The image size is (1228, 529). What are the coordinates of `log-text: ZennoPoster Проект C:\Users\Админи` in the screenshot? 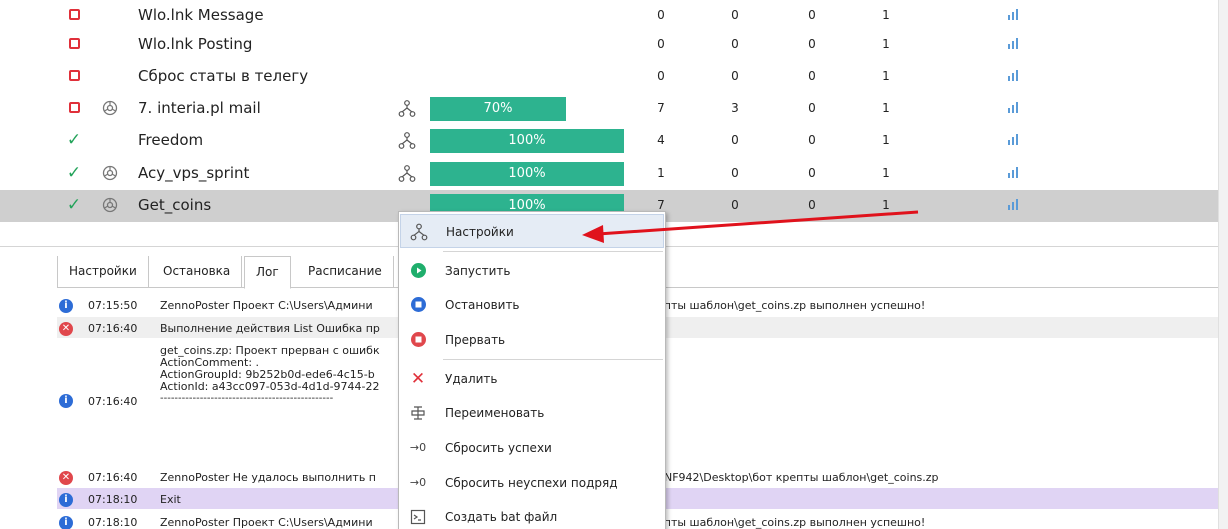 It's located at (266, 522).